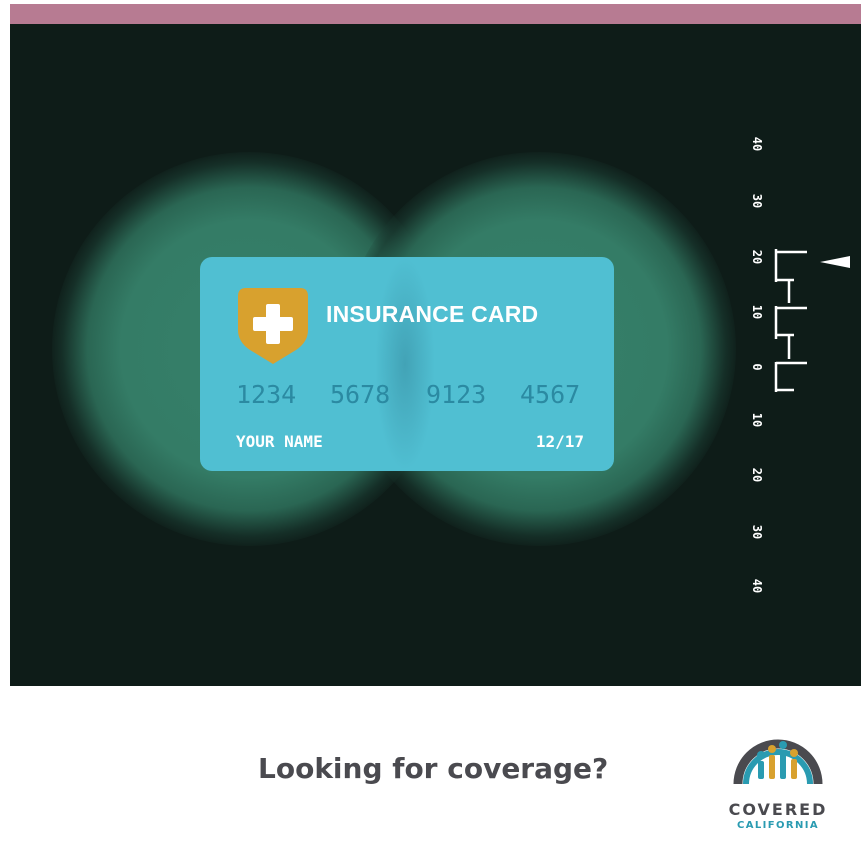 This screenshot has height=861, width=861. What do you see at coordinates (778, 809) in the screenshot?
I see `logo-wordmark-covered: COVERED` at bounding box center [778, 809].